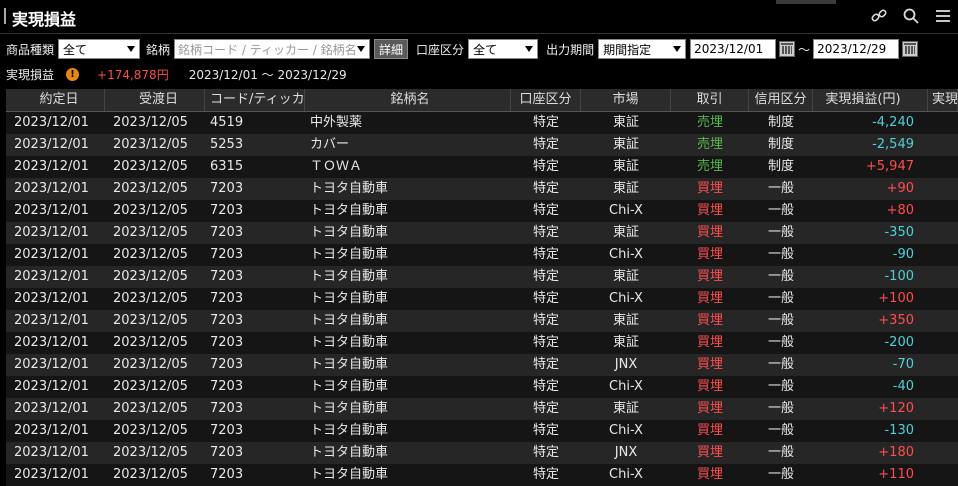 The width and height of the screenshot is (958, 486). Describe the element at coordinates (856, 49) in the screenshot. I see `date-to-input: 2023/12/29` at that location.